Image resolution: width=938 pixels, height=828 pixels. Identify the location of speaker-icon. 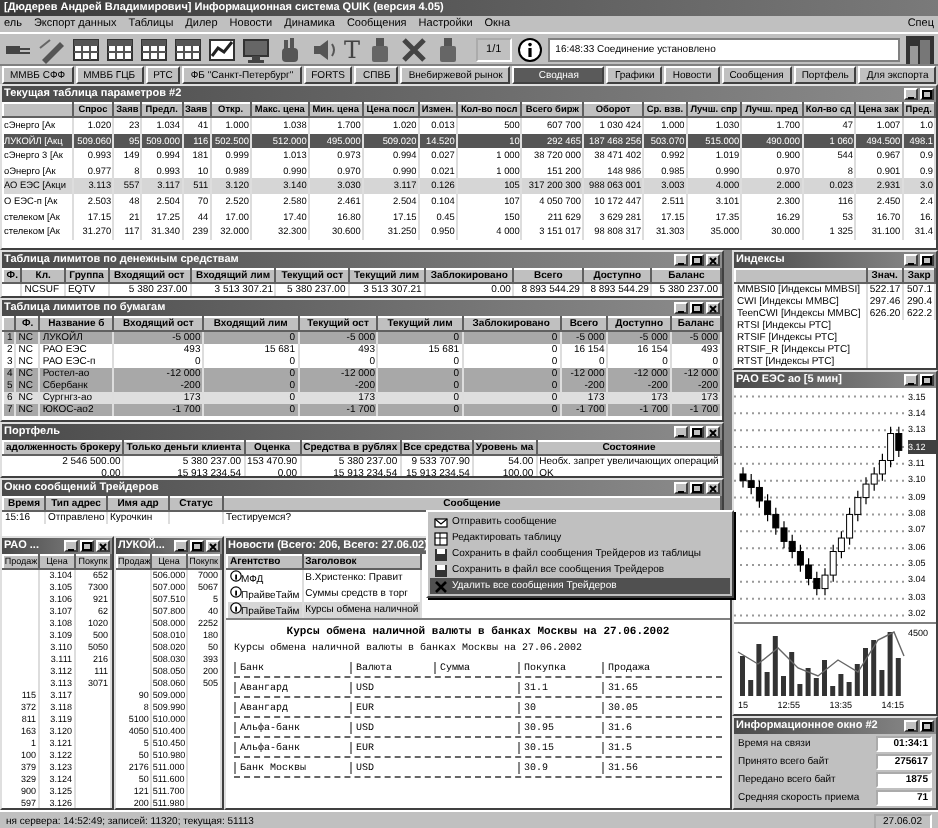
(324, 49).